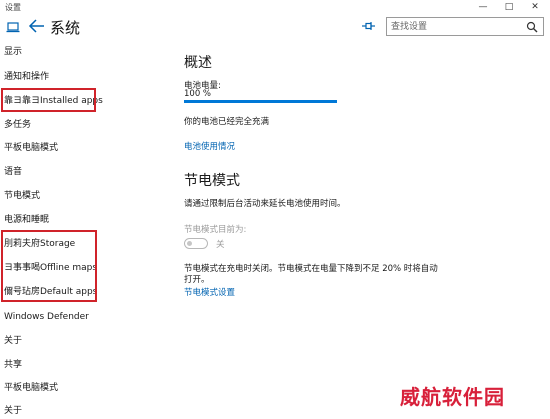  What do you see at coordinates (84, 220) in the screenshot?
I see `sidebar-item-power-sleep: 电源和睡眠` at bounding box center [84, 220].